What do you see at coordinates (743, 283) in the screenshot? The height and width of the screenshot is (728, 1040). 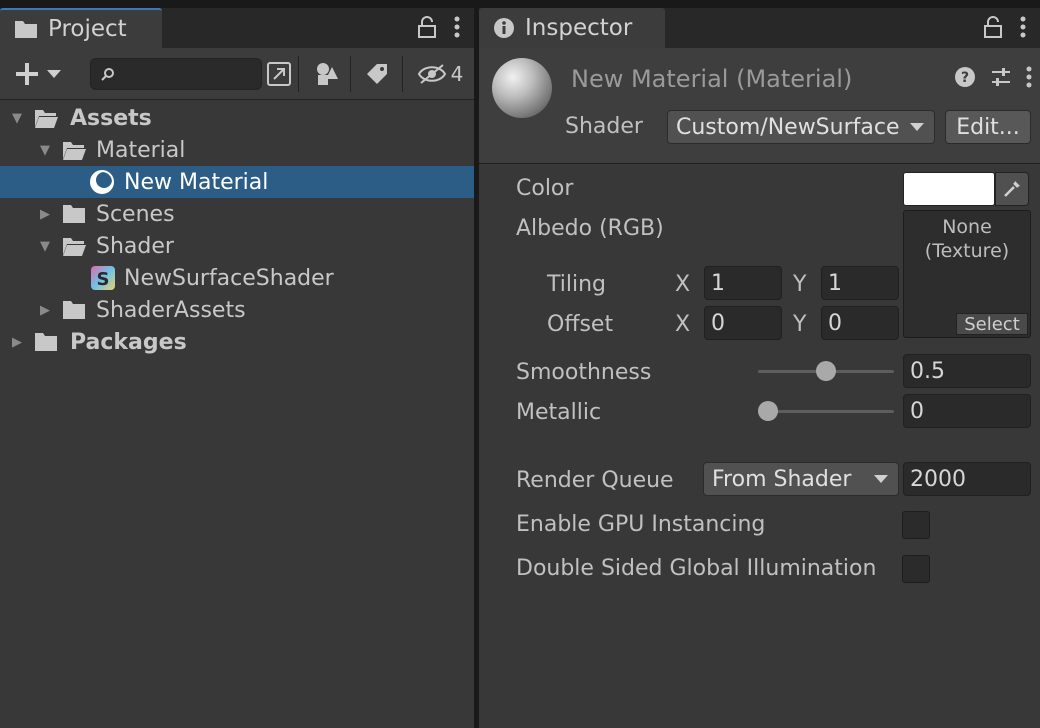 I see `tiling-x-field: 1` at bounding box center [743, 283].